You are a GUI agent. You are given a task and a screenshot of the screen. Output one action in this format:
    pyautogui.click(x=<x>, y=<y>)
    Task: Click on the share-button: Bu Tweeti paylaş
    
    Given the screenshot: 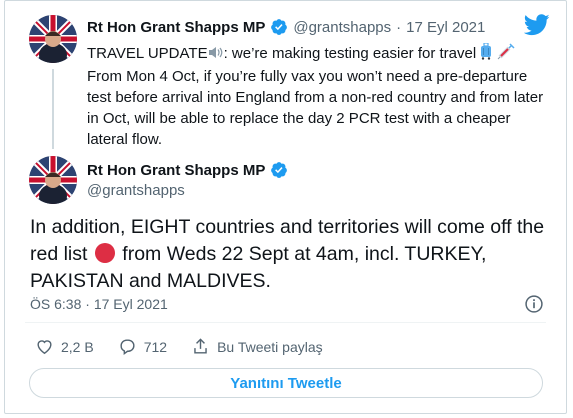 What is the action you would take?
    pyautogui.click(x=257, y=346)
    